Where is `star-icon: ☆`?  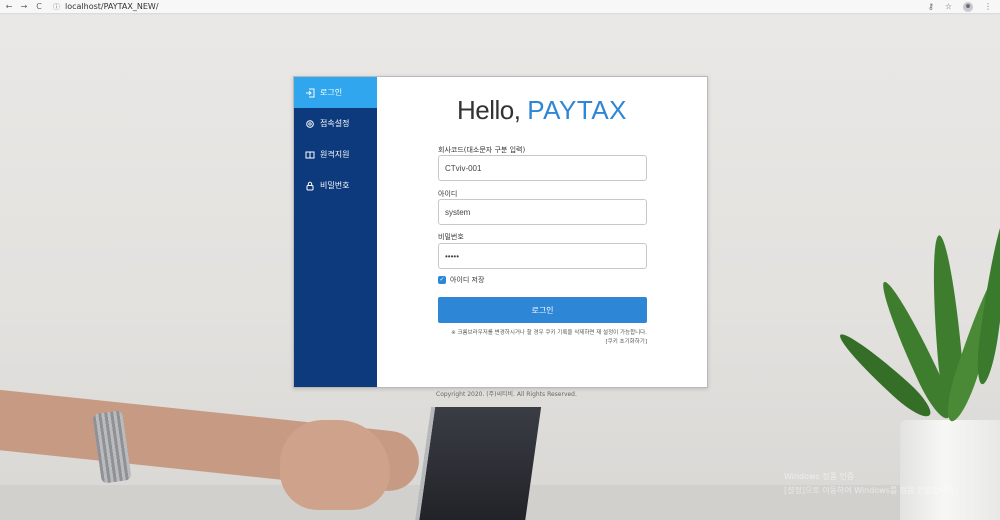 star-icon: ☆ is located at coordinates (948, 6).